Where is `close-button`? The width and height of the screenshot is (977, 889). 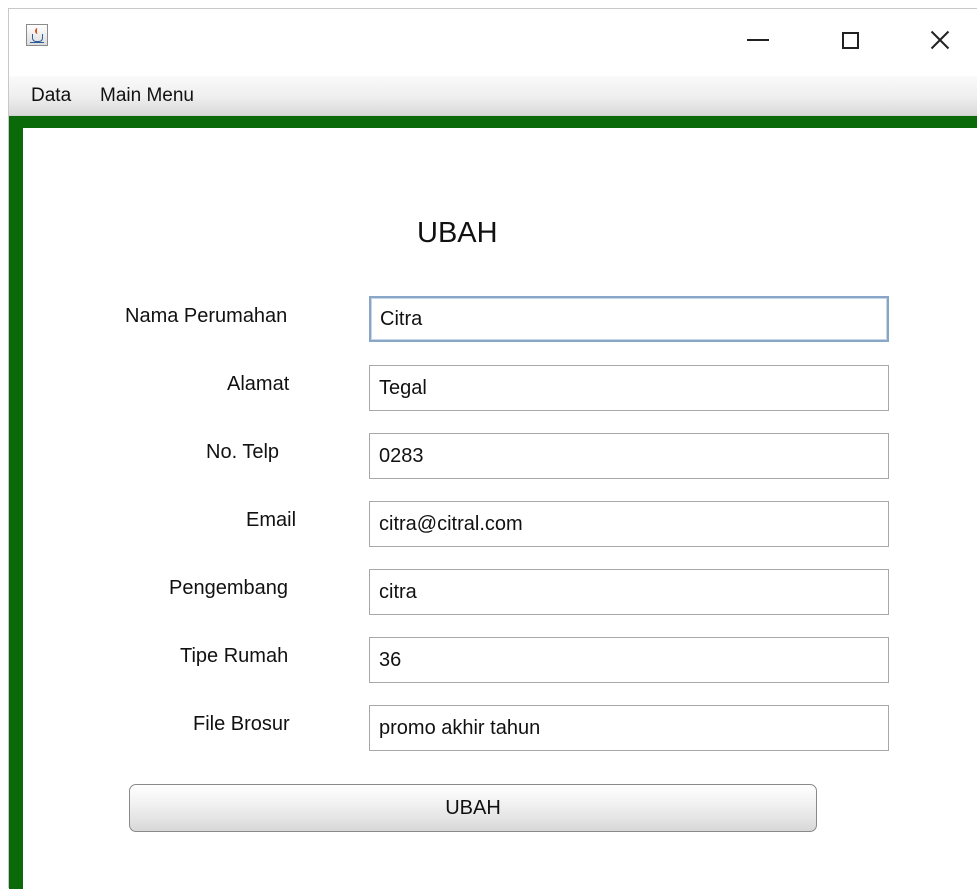
close-button is located at coordinates (940, 40).